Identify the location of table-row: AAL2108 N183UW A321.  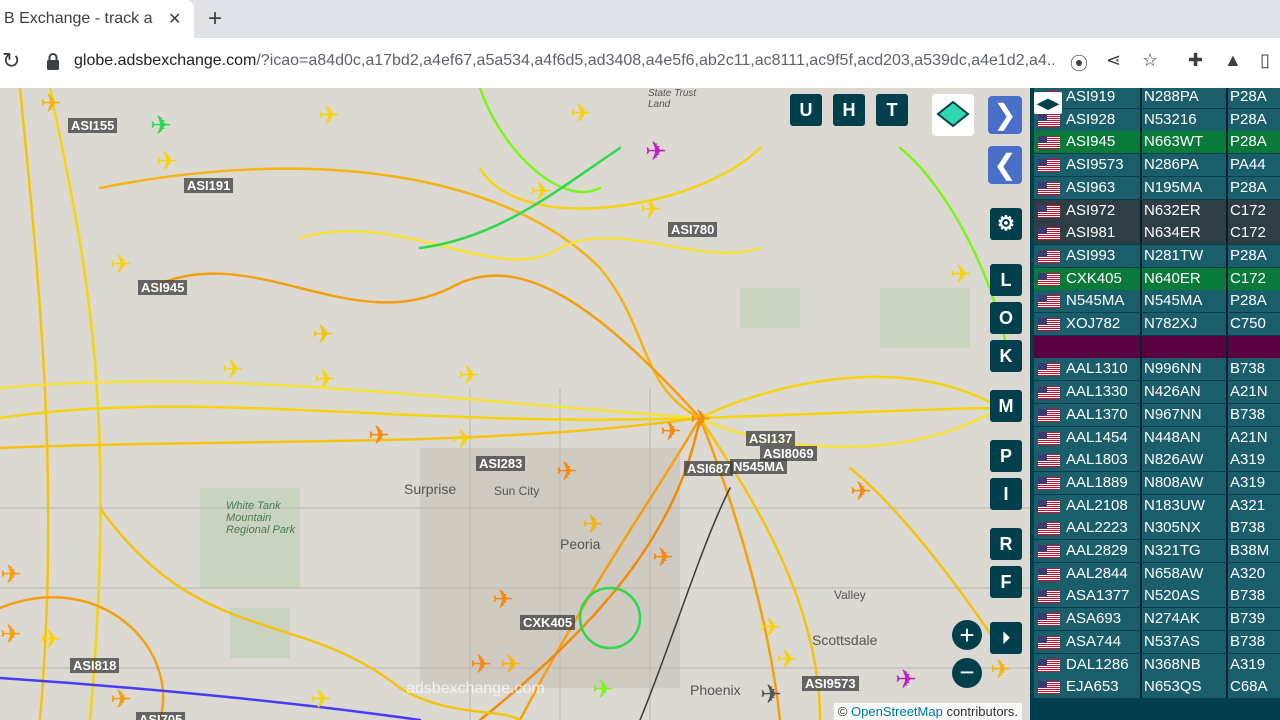
(1157, 505).